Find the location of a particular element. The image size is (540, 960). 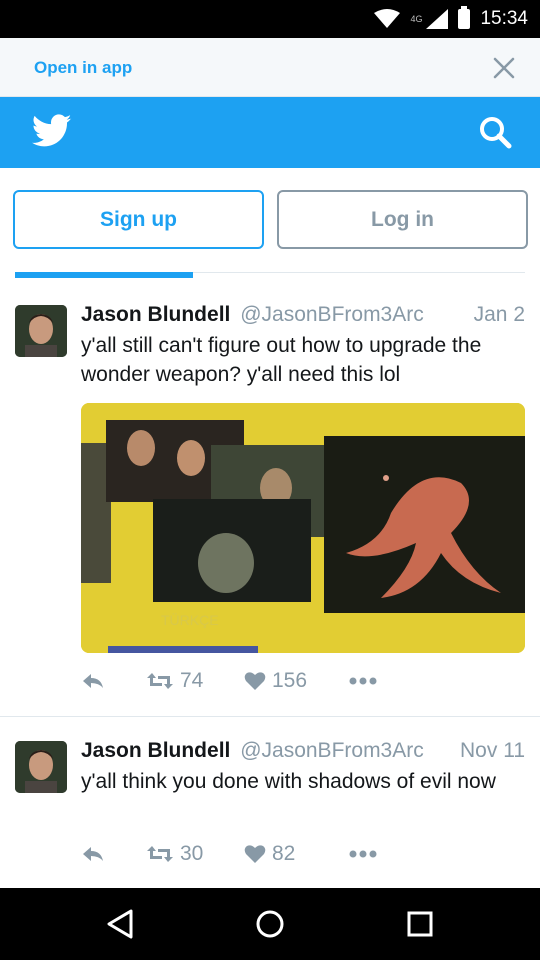

tweet-actions: 74 156 is located at coordinates (303, 681).